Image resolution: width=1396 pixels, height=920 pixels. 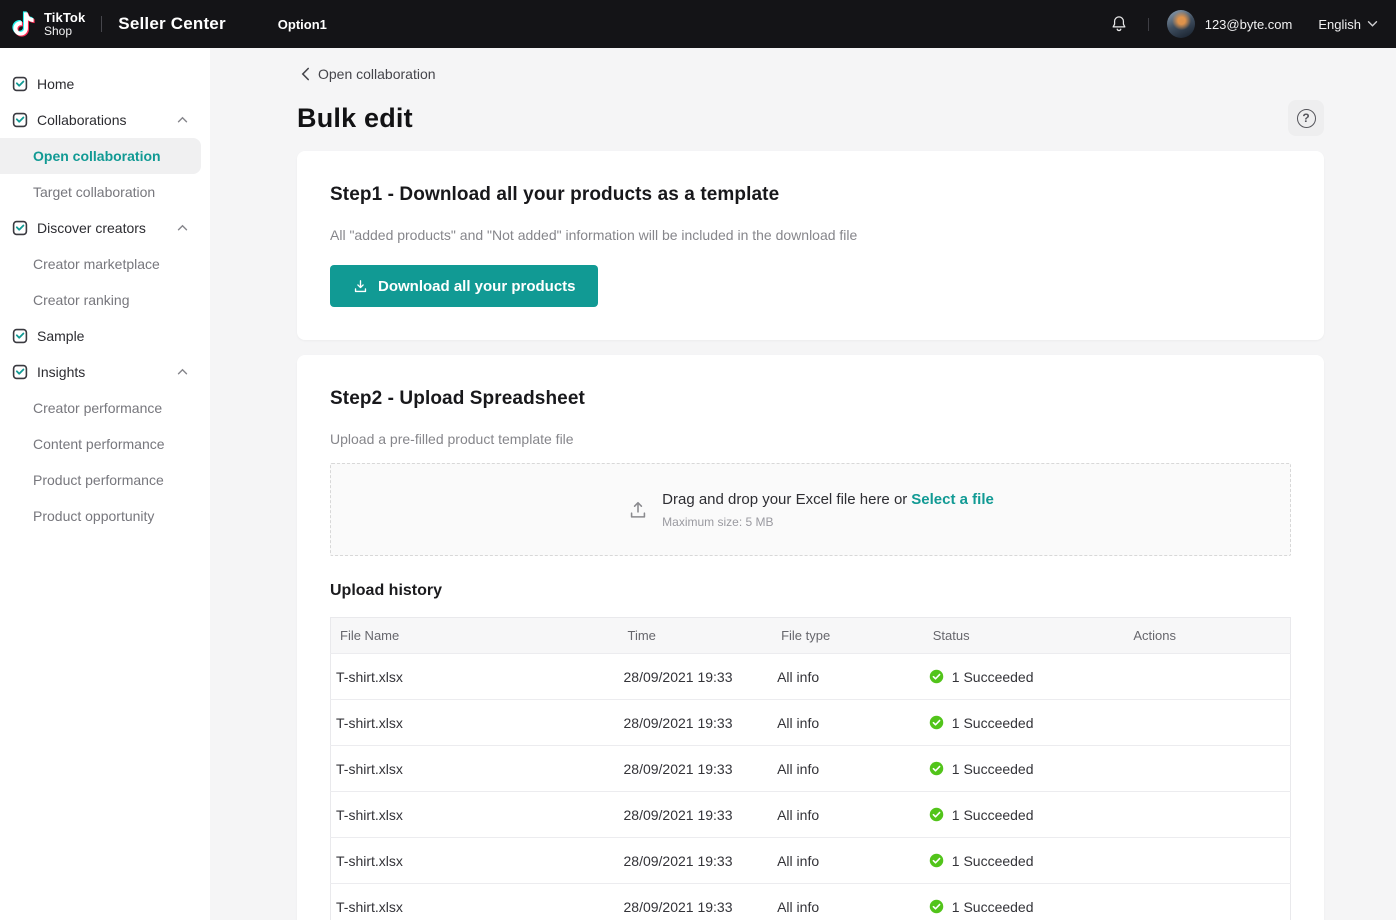 I want to click on topbar-menu-option1: Option1, so click(x=302, y=24).